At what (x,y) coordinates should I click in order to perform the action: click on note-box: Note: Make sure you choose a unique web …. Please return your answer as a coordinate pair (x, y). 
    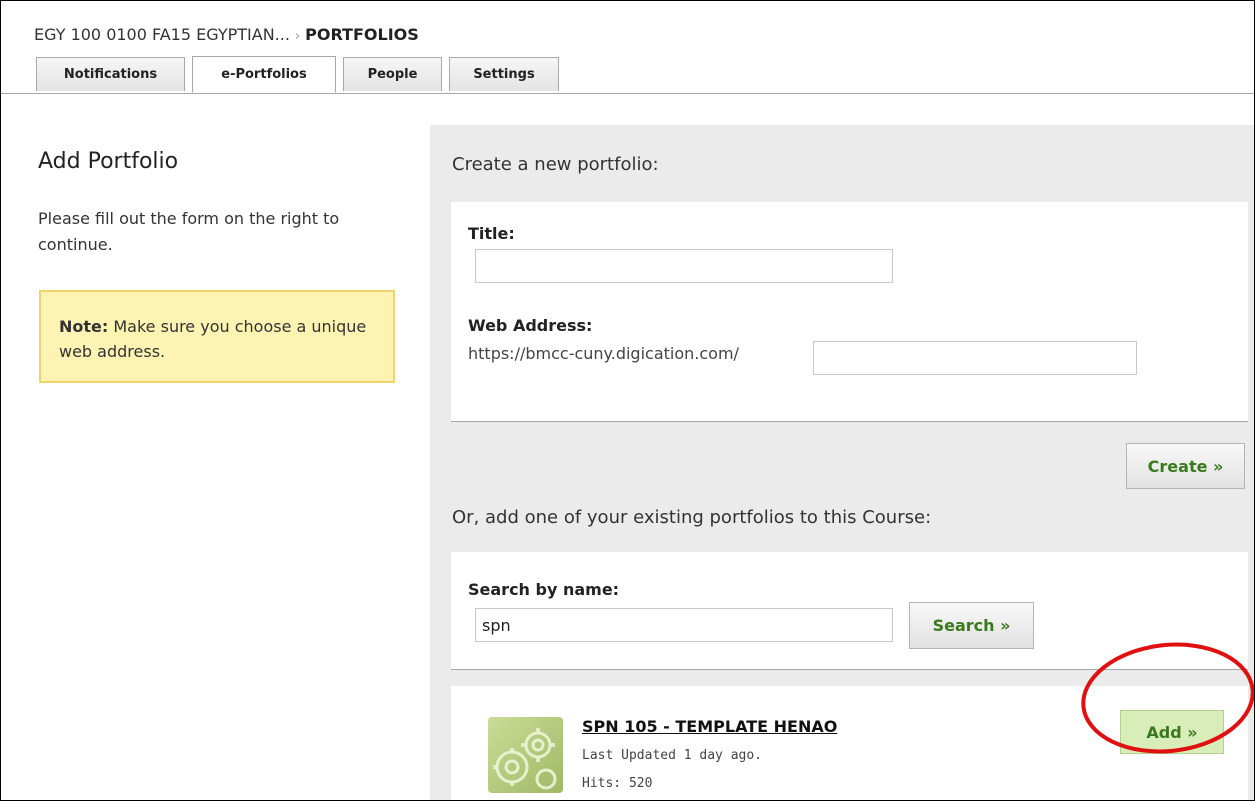
    Looking at the image, I should click on (217, 336).